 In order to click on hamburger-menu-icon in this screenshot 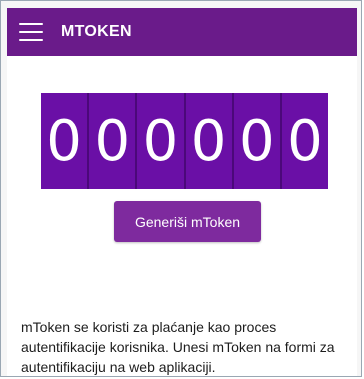, I will do `click(31, 32)`.